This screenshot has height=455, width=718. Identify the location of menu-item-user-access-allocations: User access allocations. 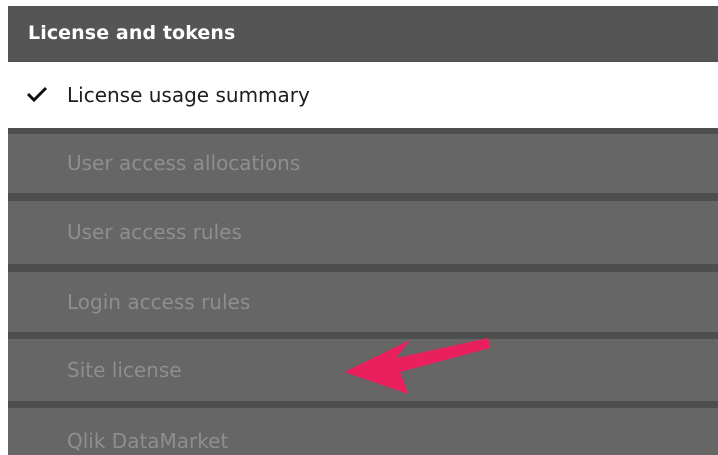
(363, 163).